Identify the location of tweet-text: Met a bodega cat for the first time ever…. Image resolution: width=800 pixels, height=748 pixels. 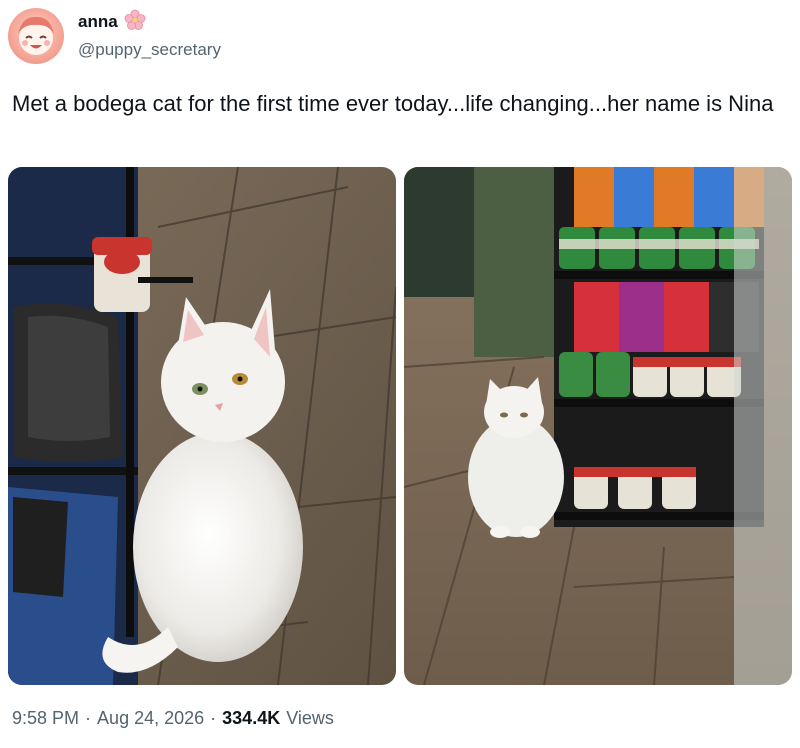
(393, 103).